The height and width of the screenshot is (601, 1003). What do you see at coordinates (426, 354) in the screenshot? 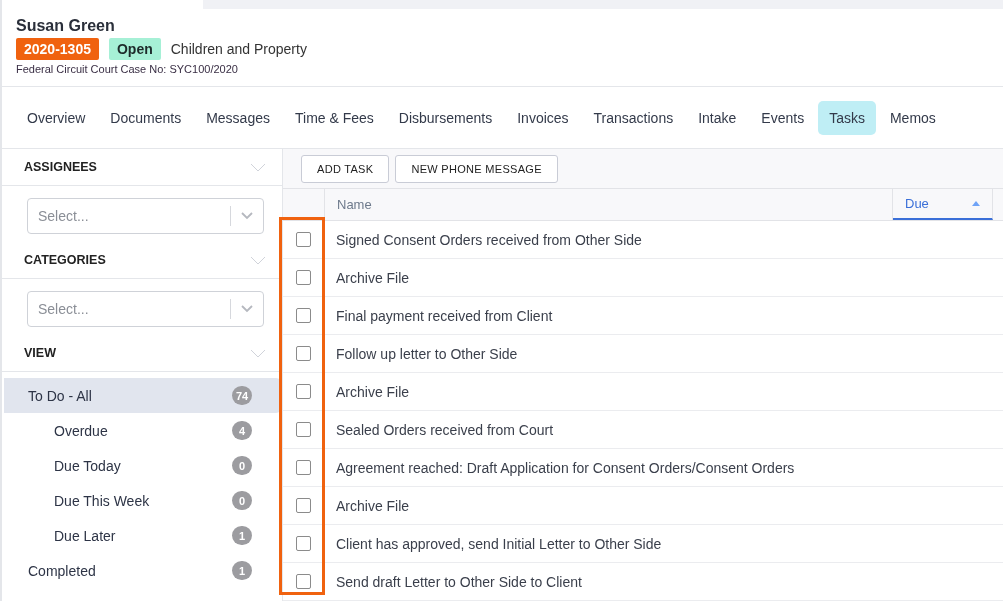
I see `task-name: Follow up letter to Other Side` at bounding box center [426, 354].